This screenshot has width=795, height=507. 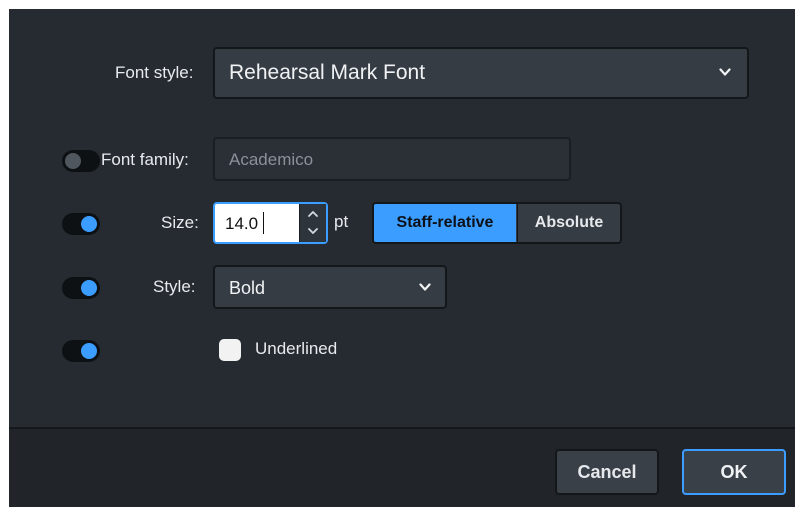 What do you see at coordinates (330, 287) in the screenshot?
I see `style-select: Bold` at bounding box center [330, 287].